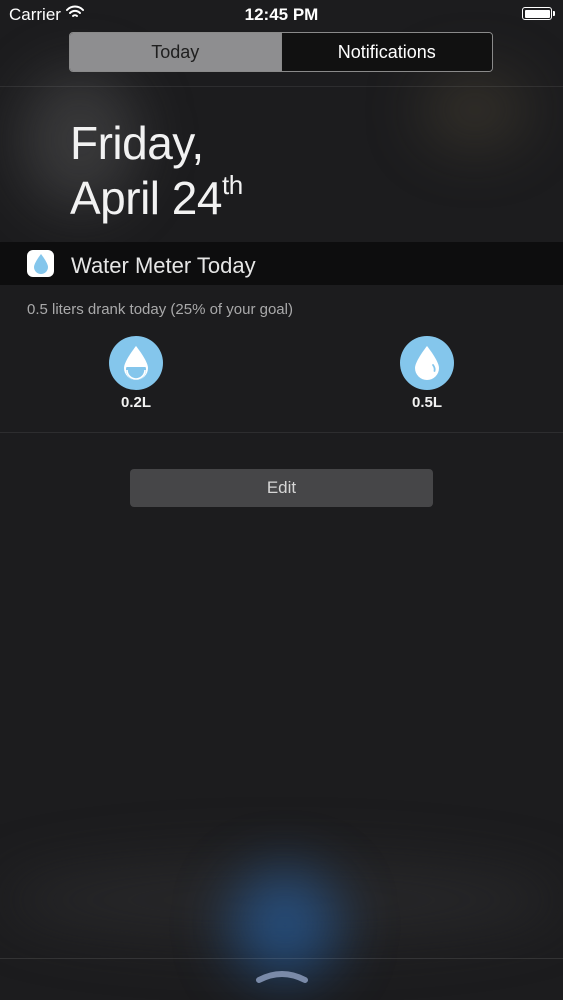  I want to click on water-drop-icon, so click(40, 263).